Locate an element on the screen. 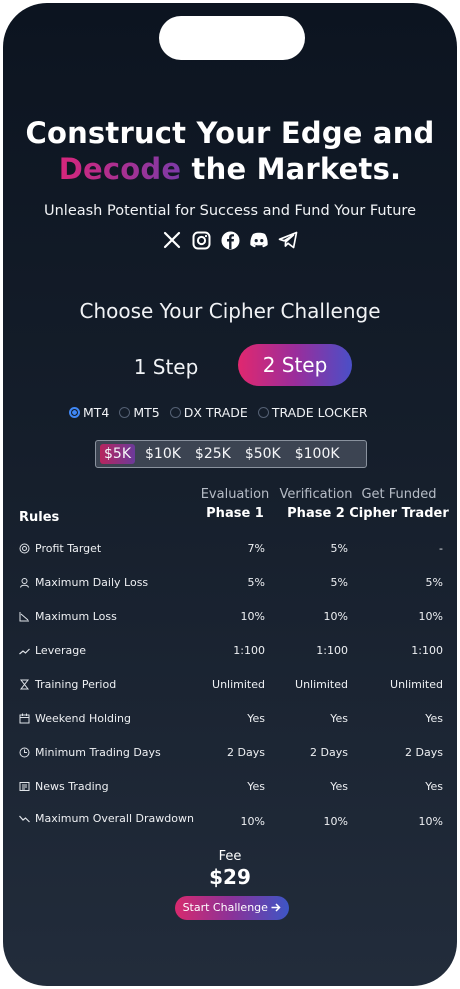  arrow-right-icon is located at coordinates (276, 907).